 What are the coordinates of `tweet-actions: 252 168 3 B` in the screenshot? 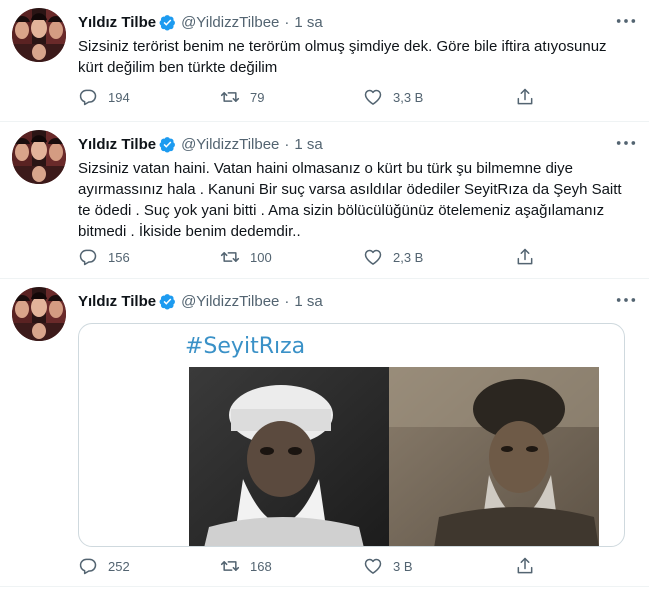 It's located at (313, 566).